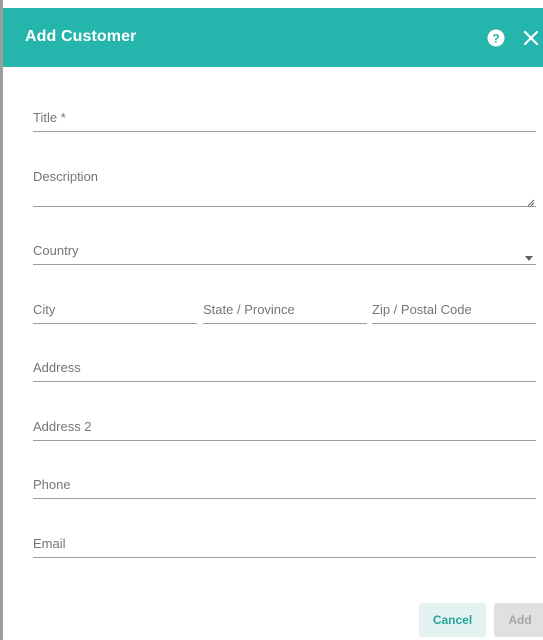 Image resolution: width=543 pixels, height=640 pixels. What do you see at coordinates (284, 543) in the screenshot?
I see `email-field: Email` at bounding box center [284, 543].